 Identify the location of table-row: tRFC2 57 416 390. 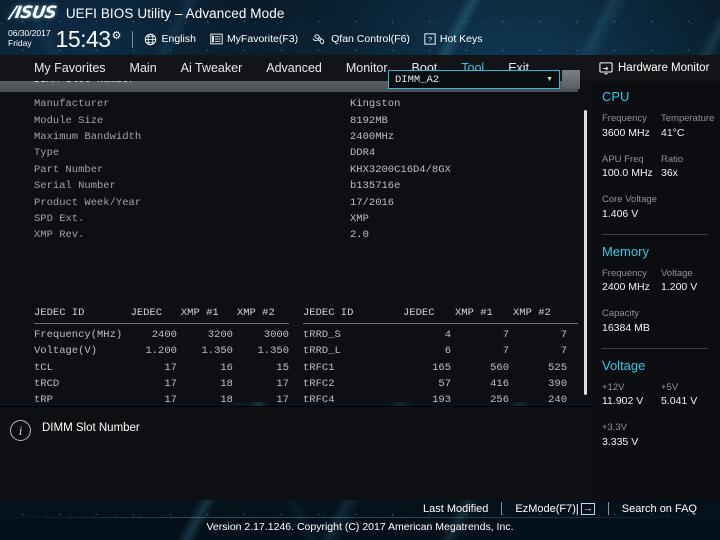
(440, 384).